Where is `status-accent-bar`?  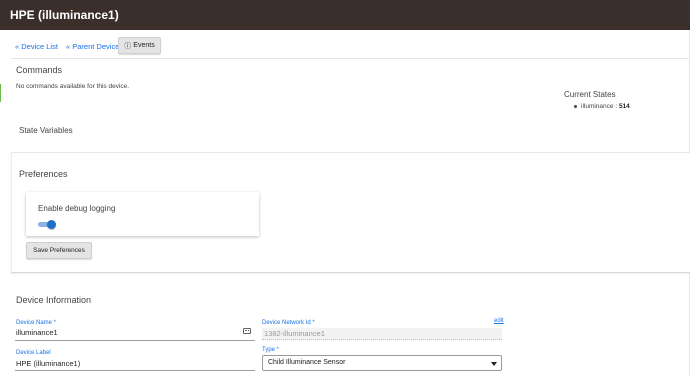 status-accent-bar is located at coordinates (0, 93).